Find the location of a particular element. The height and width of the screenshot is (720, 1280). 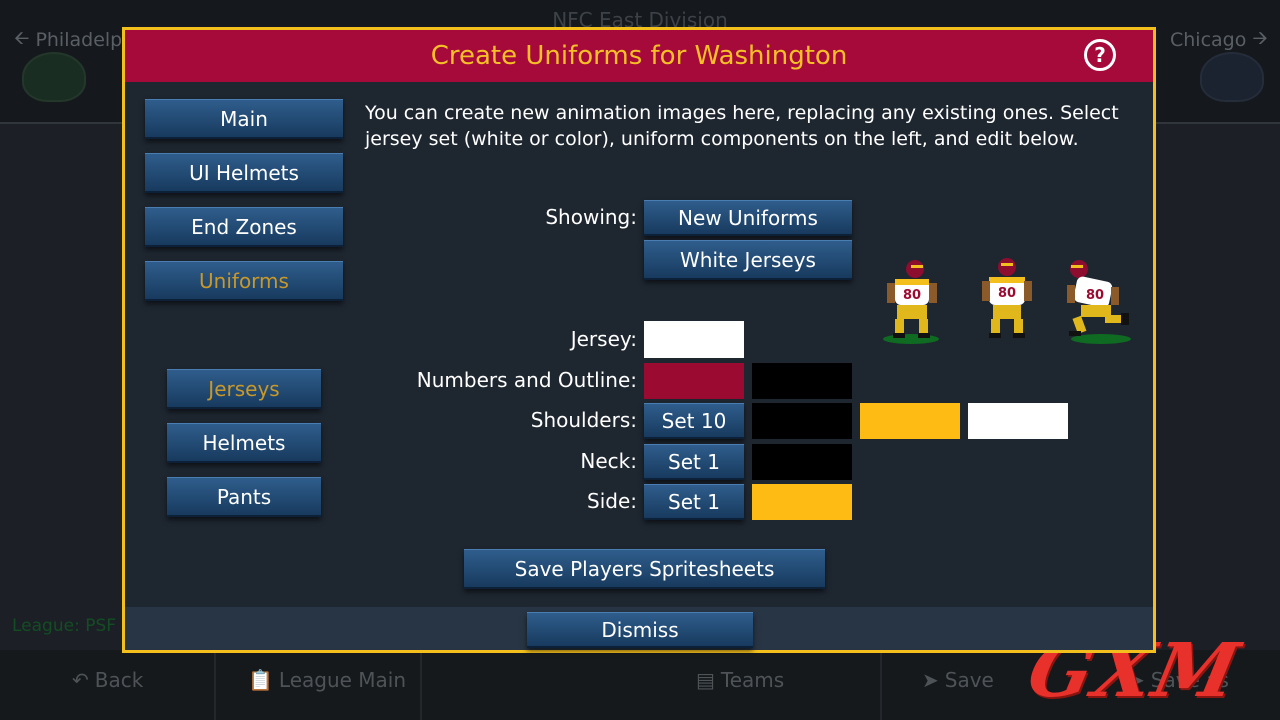

nav-save-label: Save is located at coordinates (969, 680).